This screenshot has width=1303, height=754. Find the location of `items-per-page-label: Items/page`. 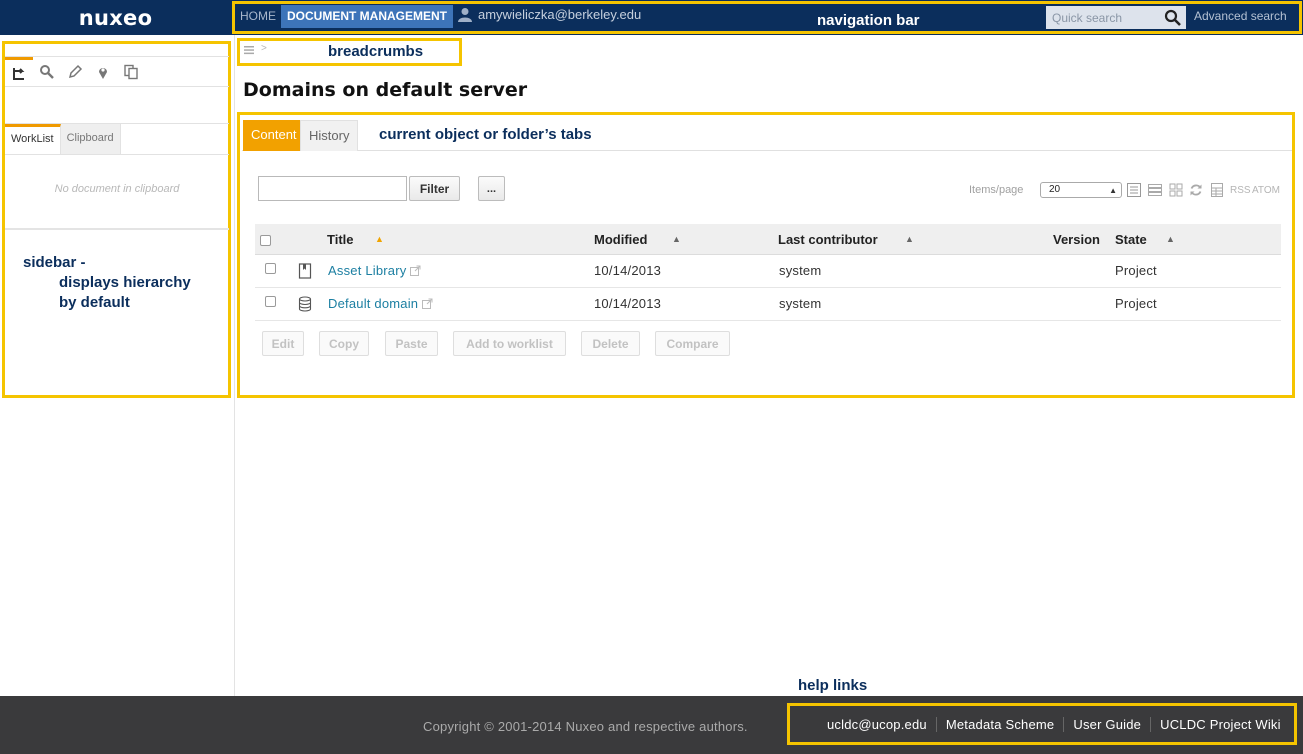

items-per-page-label: Items/page is located at coordinates (996, 190).